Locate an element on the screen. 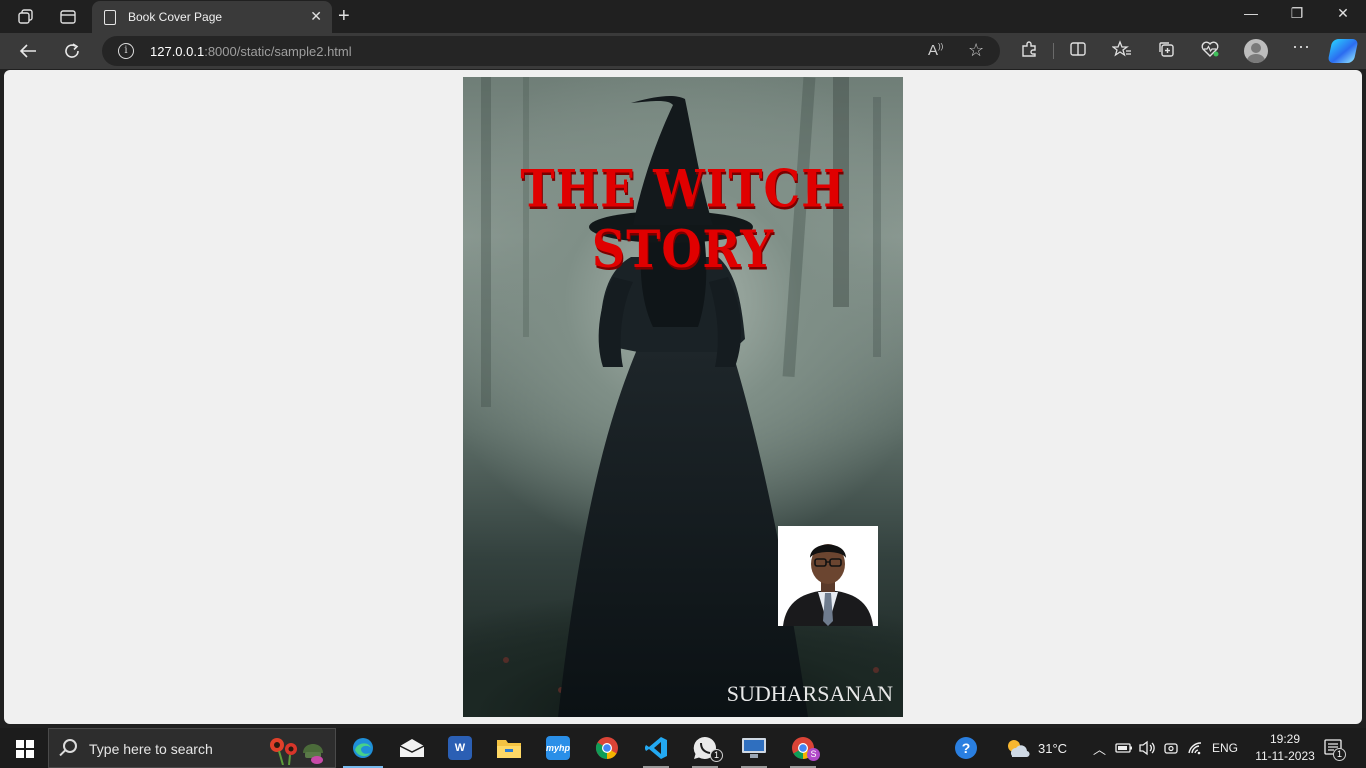  wifi-icon is located at coordinates (1196, 748).